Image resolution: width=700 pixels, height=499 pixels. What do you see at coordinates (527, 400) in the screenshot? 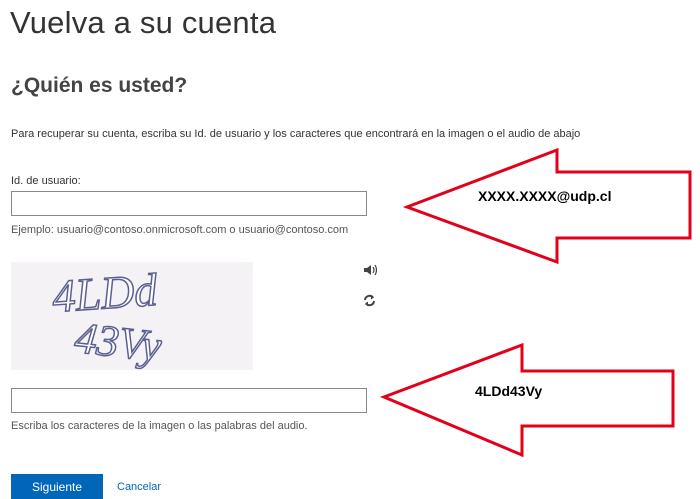
I see `arrow-captcha` at bounding box center [527, 400].